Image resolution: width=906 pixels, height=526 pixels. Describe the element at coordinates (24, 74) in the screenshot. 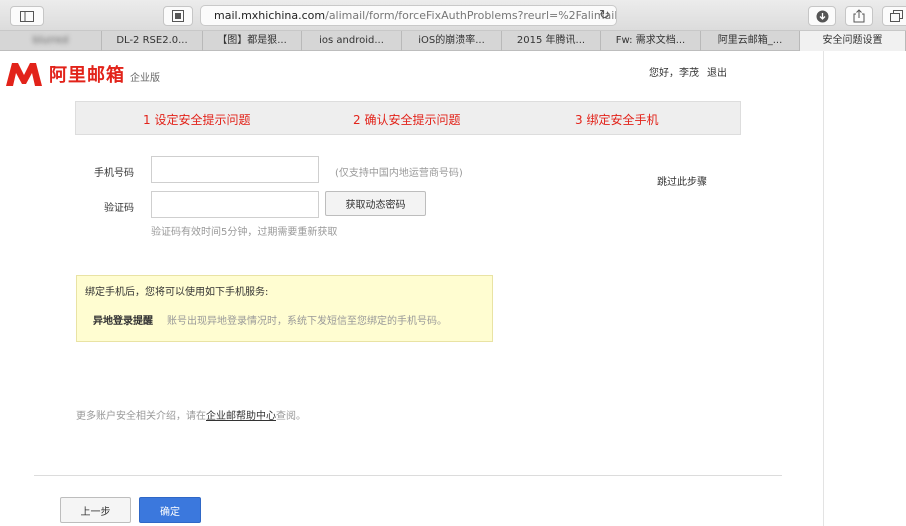

I see `m-logo-icon` at that location.